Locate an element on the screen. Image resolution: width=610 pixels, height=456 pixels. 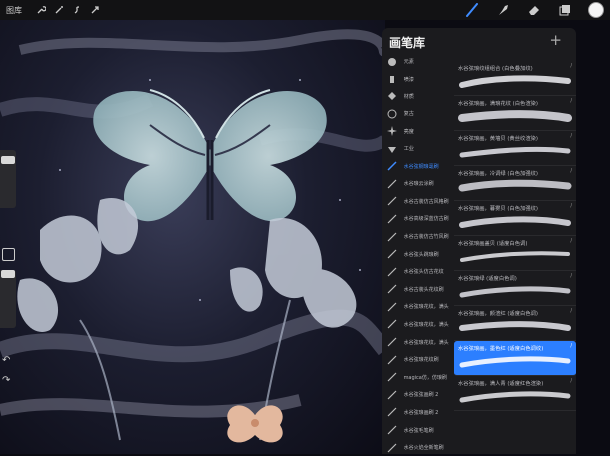
layers-icon is located at coordinates (565, 10).